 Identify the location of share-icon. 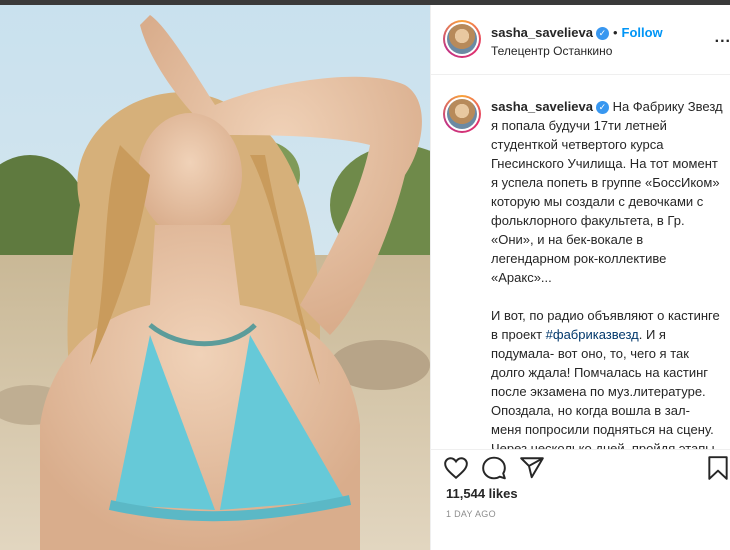
(532, 468).